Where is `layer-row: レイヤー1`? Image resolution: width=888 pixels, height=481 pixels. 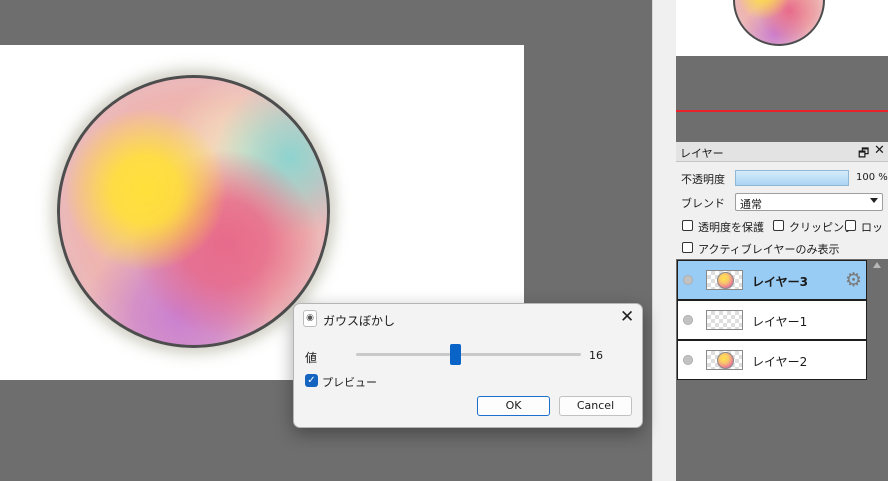
layer-row: レイヤー1 is located at coordinates (772, 320).